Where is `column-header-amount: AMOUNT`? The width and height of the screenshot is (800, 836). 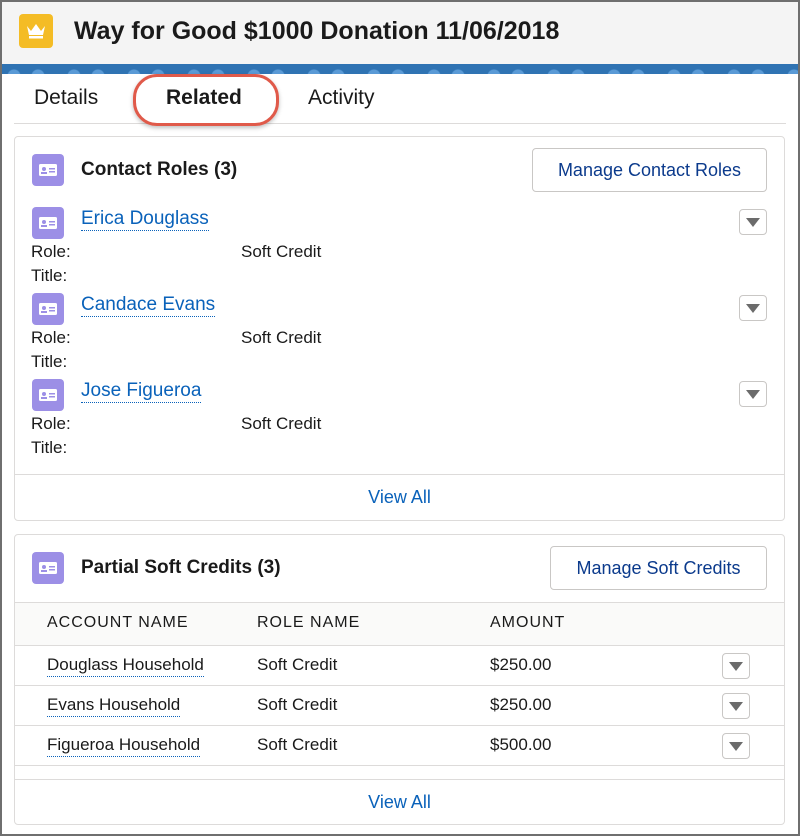
column-header-amount: AMOUNT is located at coordinates (527, 623).